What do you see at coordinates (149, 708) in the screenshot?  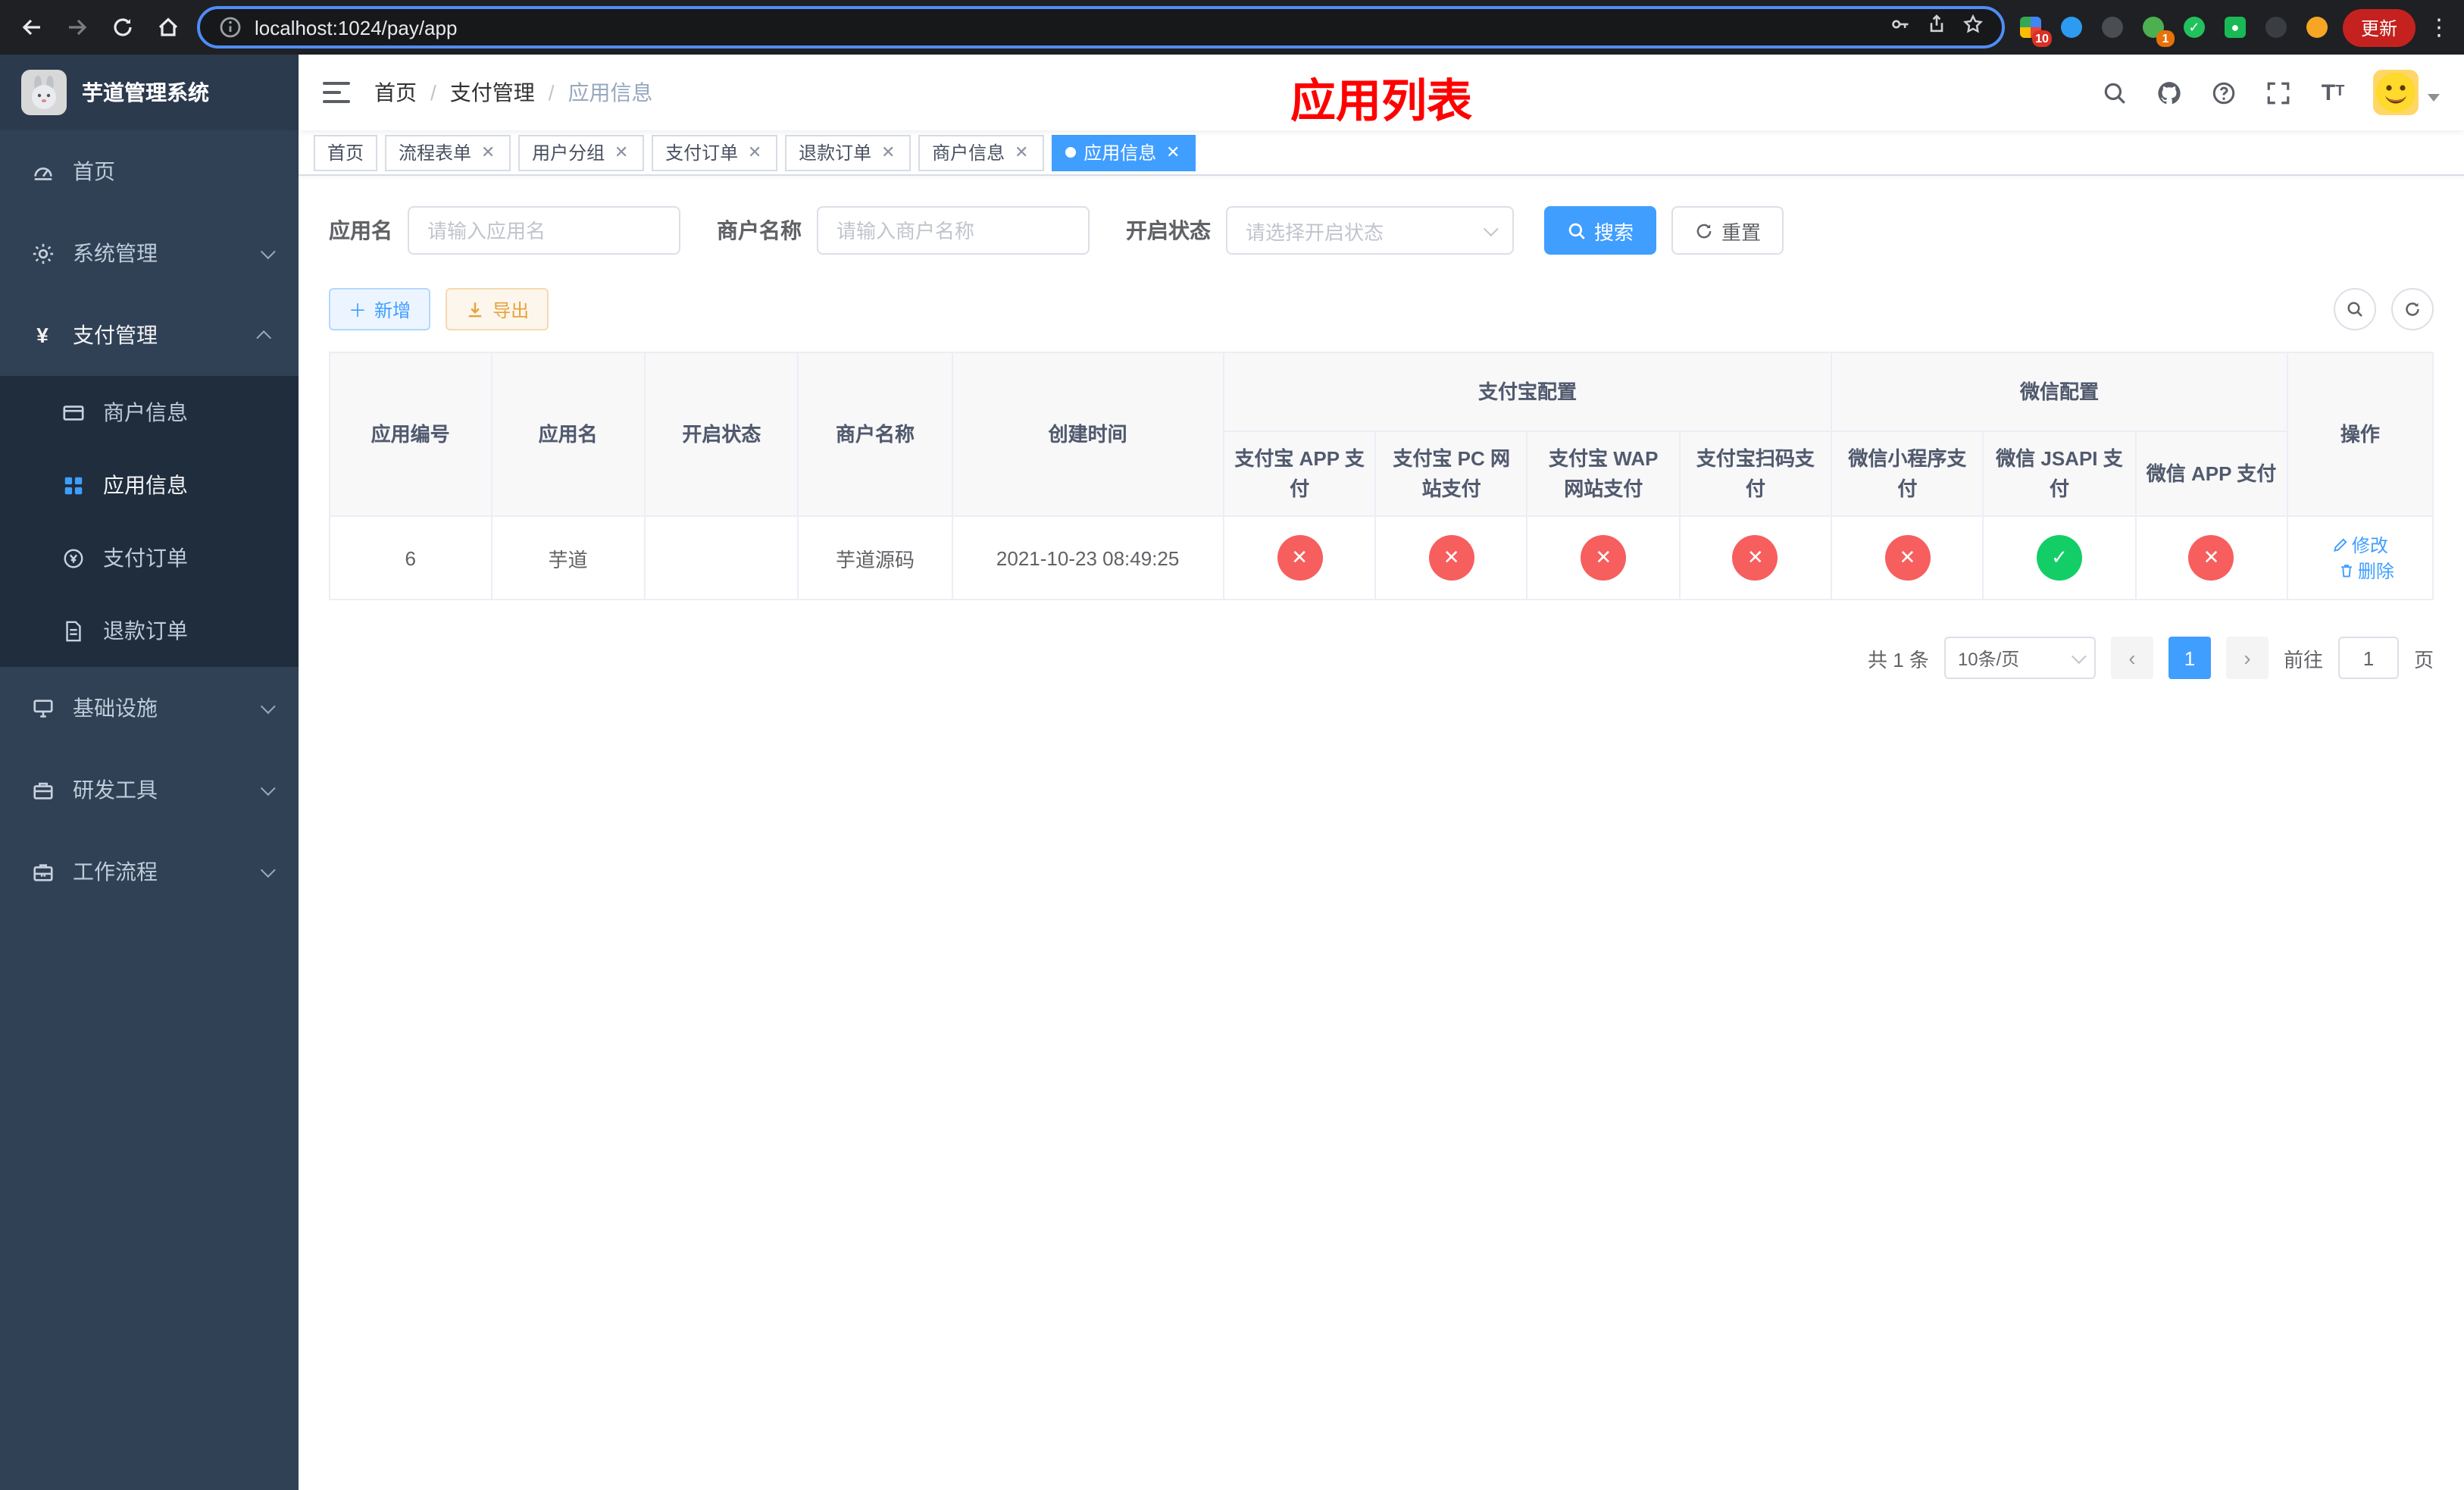 I see `sidebar-item-infrastructure: 基础设施` at bounding box center [149, 708].